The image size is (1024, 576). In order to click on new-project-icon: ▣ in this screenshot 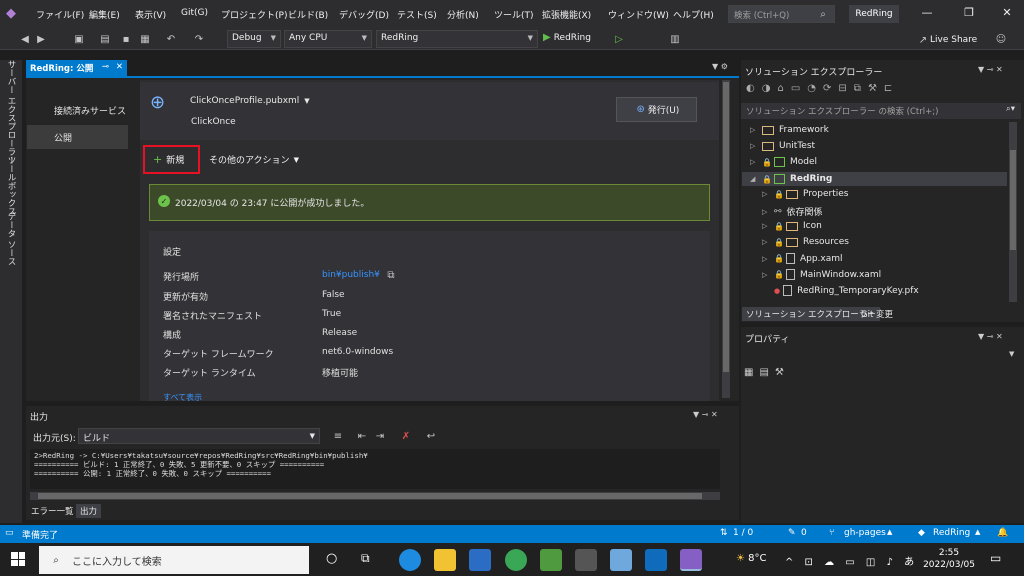, I will do `click(79, 39)`.